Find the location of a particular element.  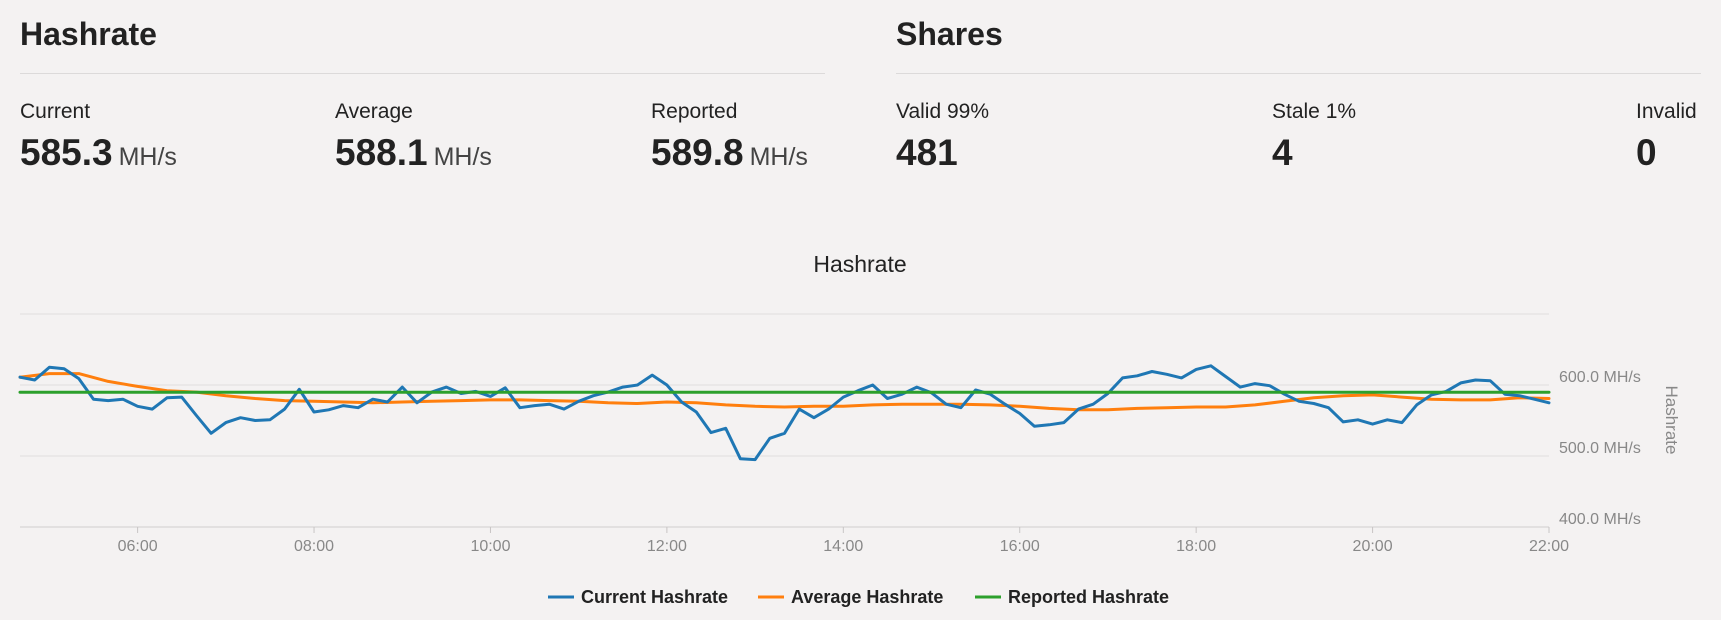

series-layer is located at coordinates (784, 413).